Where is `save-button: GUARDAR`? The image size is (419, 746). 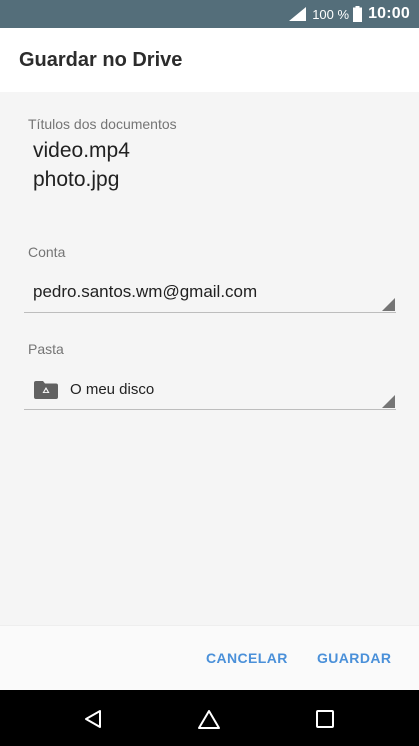 save-button: GUARDAR is located at coordinates (354, 658).